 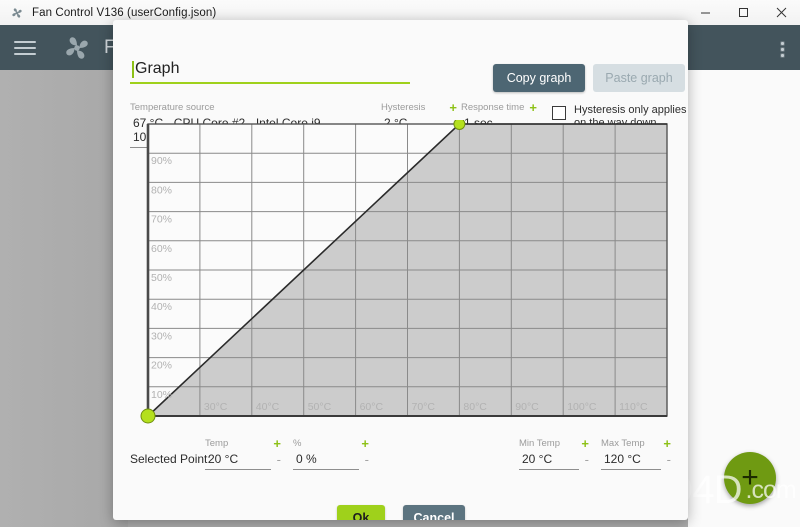 I want to click on svg-text: 60%, so click(x=161, y=249).